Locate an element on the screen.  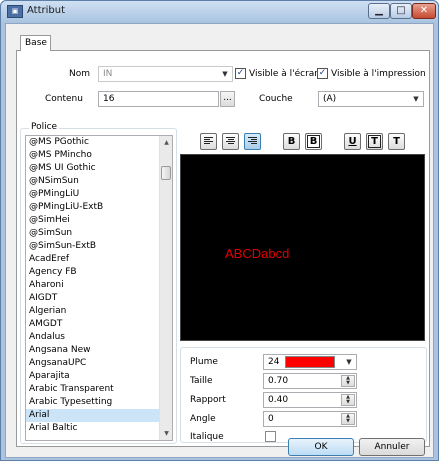
underline-button: U is located at coordinates (352, 141).